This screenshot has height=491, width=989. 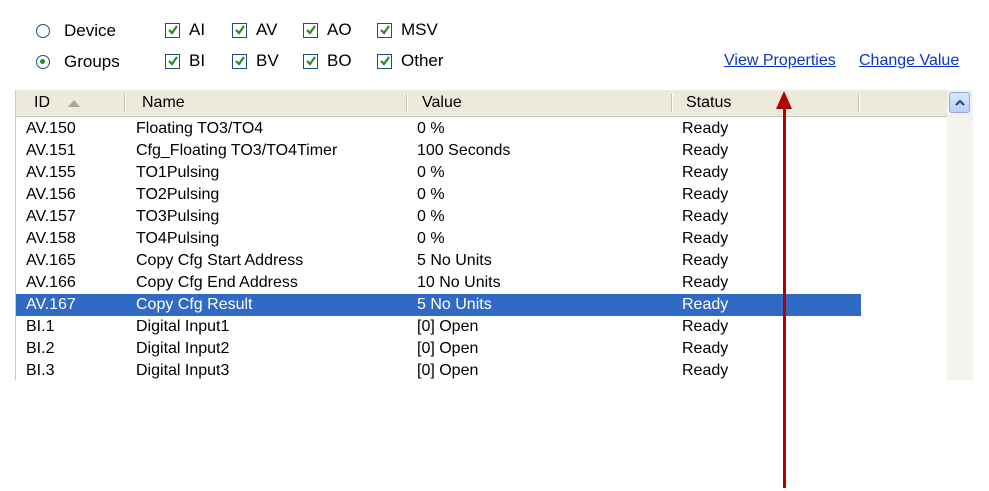 What do you see at coordinates (780, 61) in the screenshot?
I see `view-properties-link: View Properties` at bounding box center [780, 61].